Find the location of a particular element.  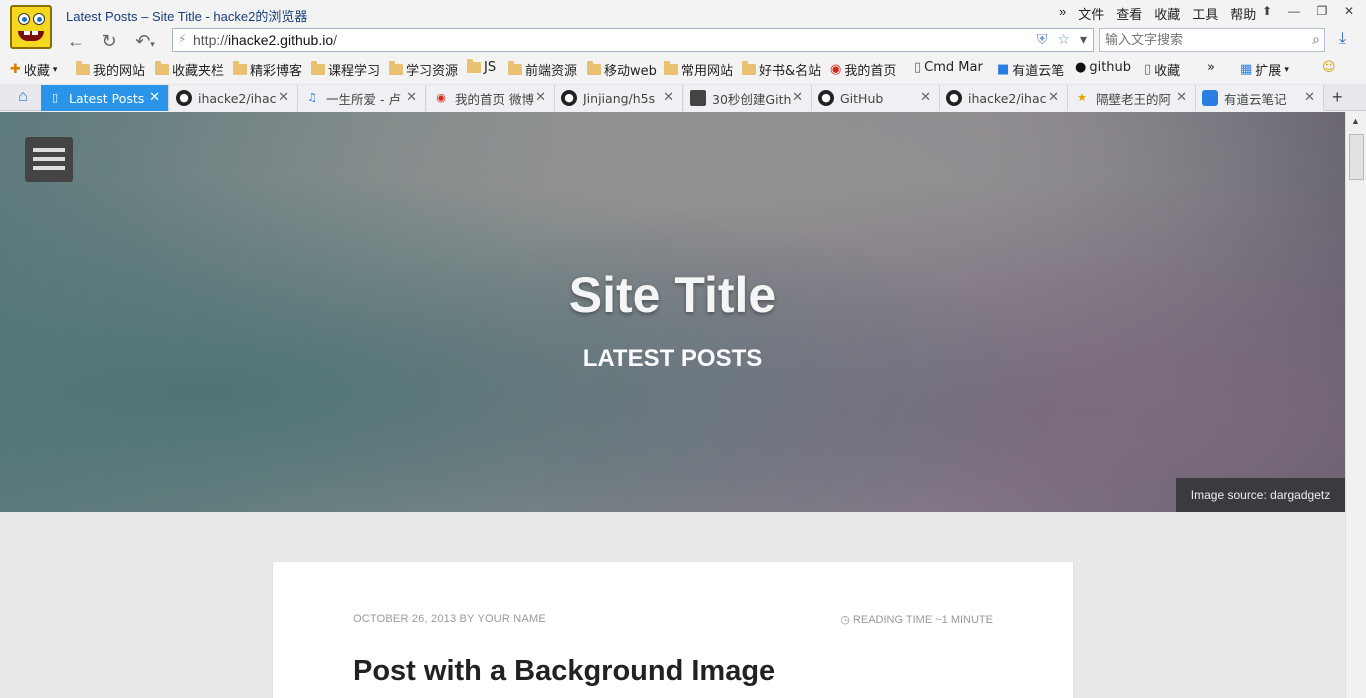

refresh-button: ↻ is located at coordinates (109, 41).